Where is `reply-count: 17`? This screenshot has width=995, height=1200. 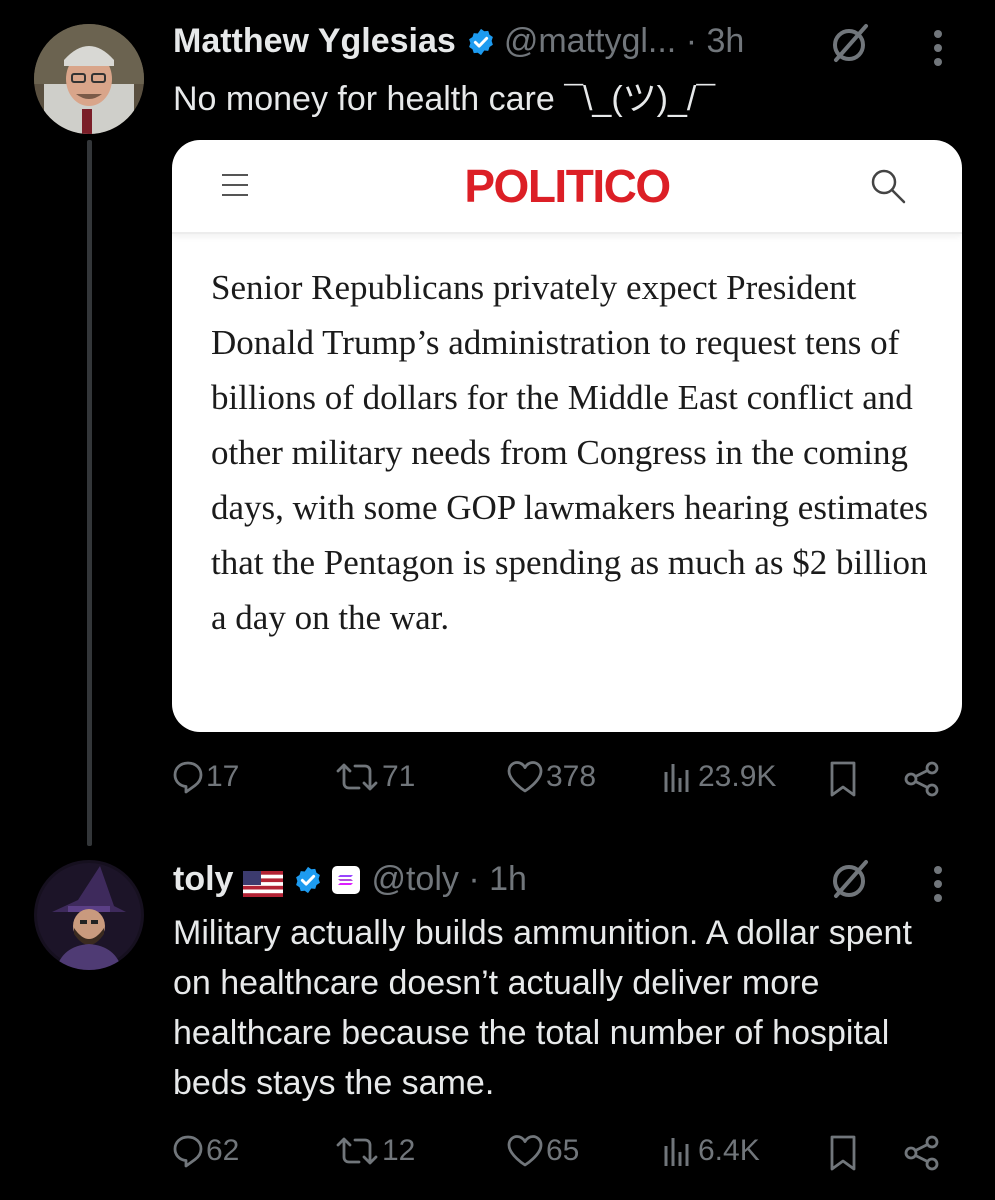
reply-count: 17 is located at coordinates (223, 776).